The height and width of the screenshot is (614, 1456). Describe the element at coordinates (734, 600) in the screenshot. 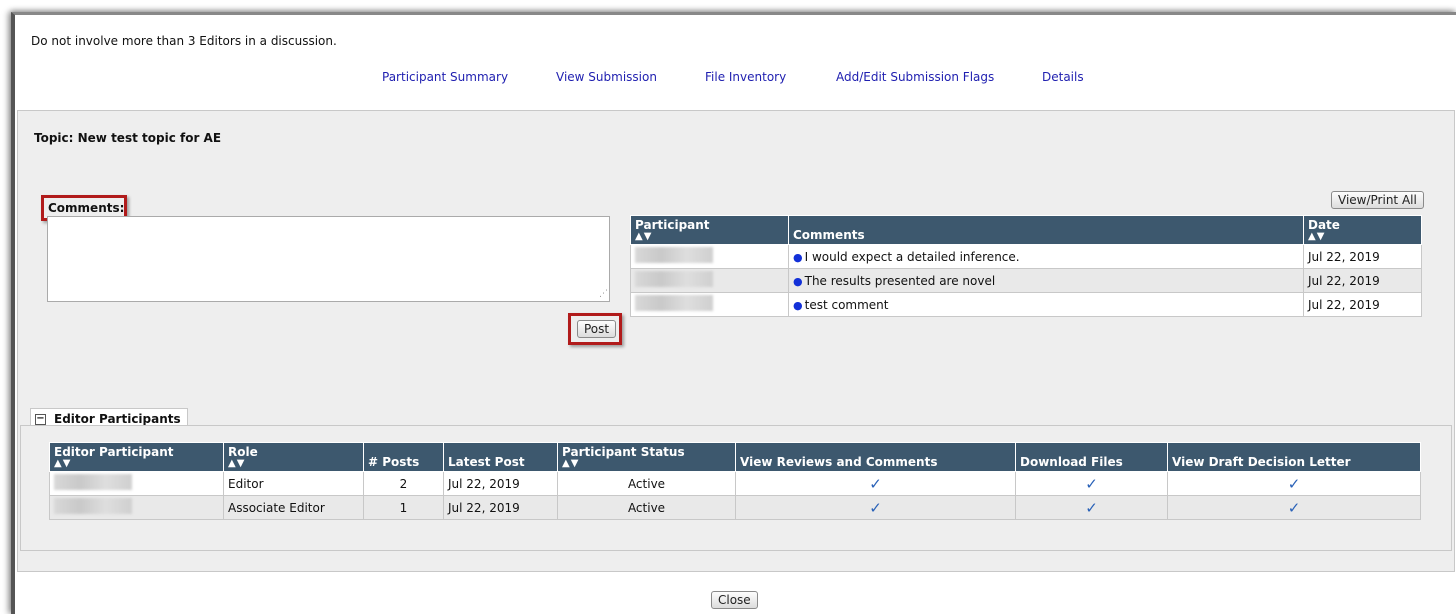

I see `close-button: Close` at that location.